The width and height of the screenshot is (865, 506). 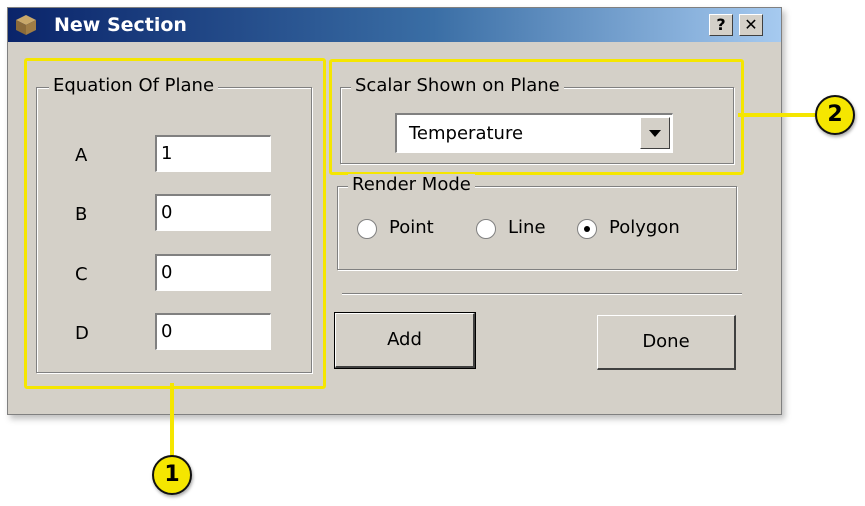 What do you see at coordinates (213, 331) in the screenshot?
I see `field-d: 0` at bounding box center [213, 331].